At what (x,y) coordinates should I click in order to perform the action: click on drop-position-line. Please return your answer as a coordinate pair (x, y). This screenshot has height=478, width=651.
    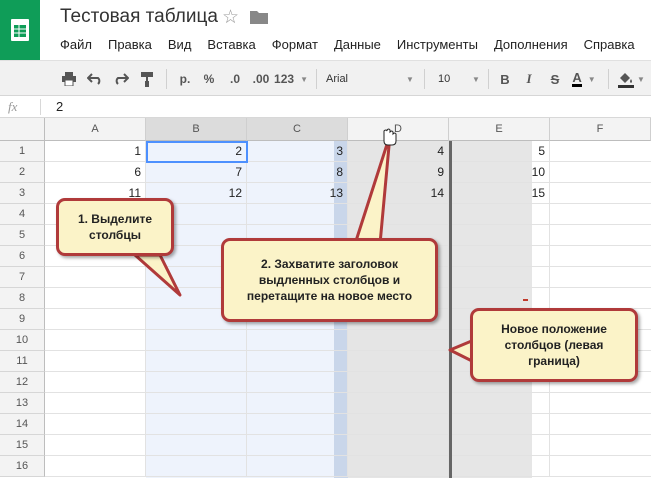
    Looking at the image, I should click on (450, 309).